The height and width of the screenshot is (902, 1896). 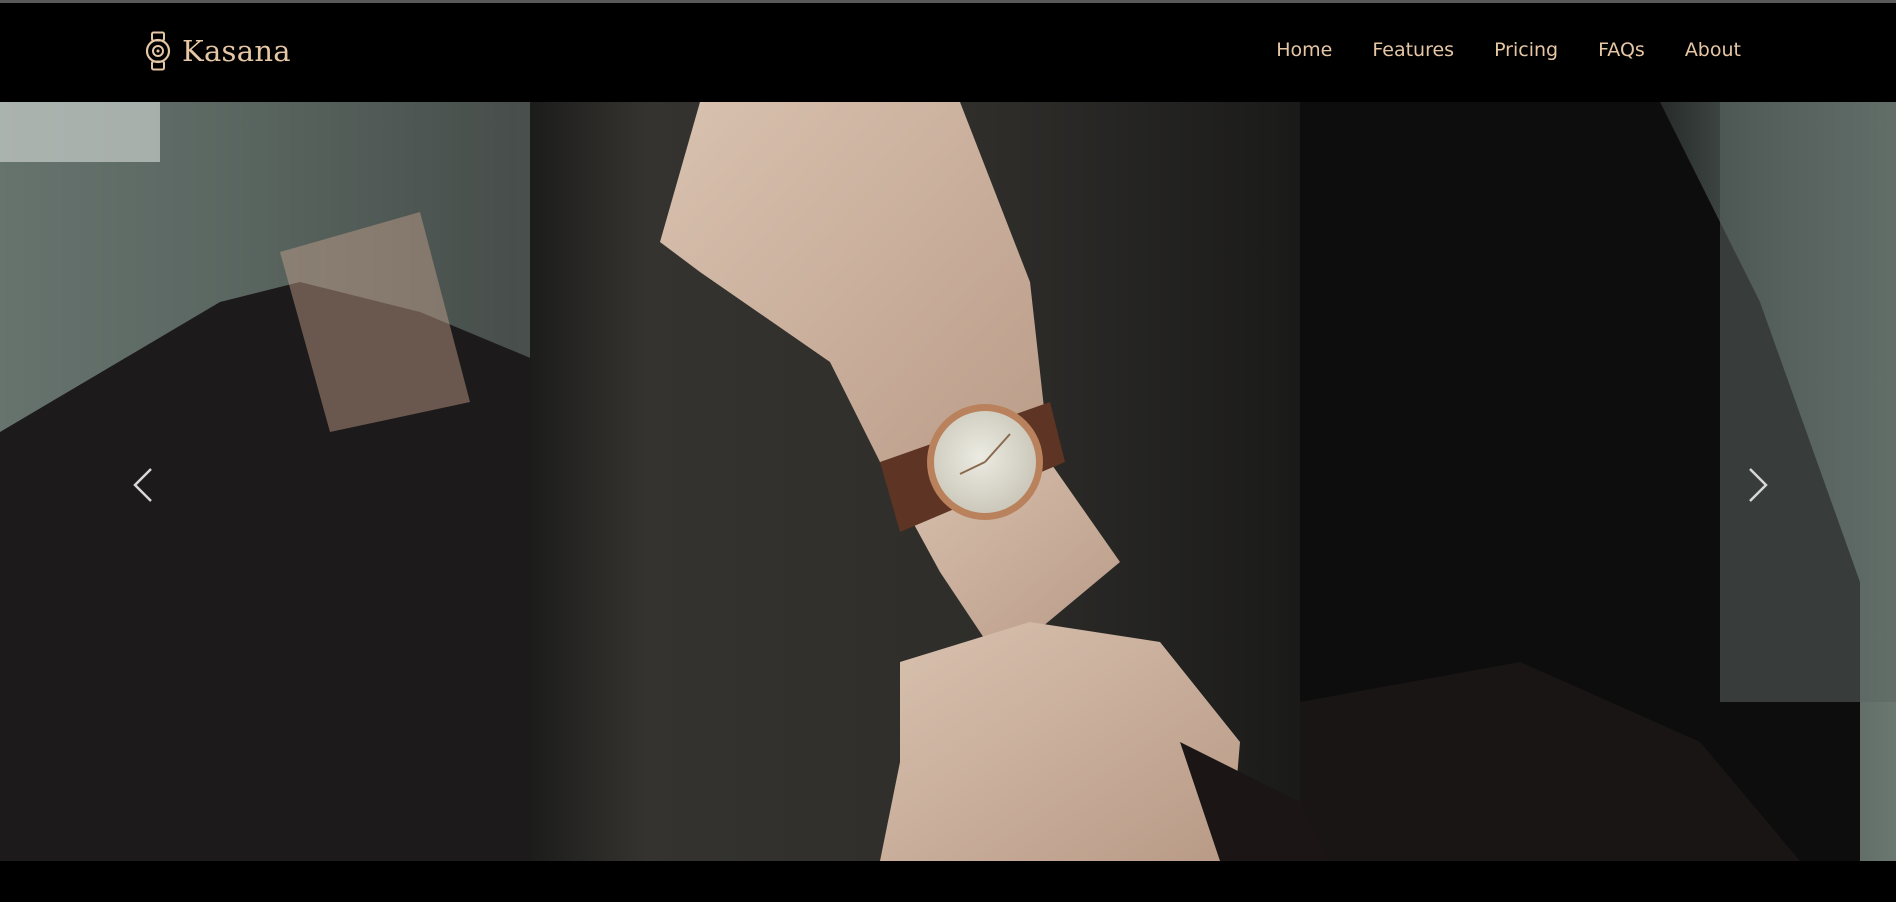 I want to click on brand-logo-link: Kasana, so click(x=217, y=51).